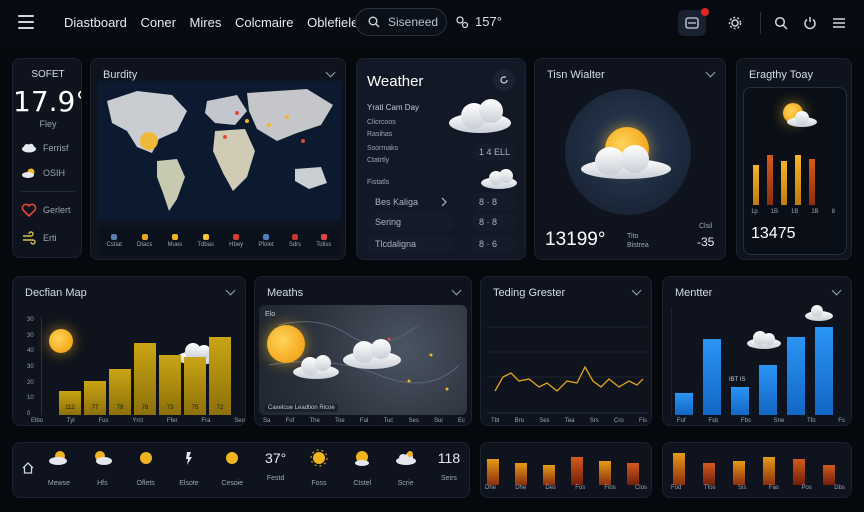  I want to click on forecast-item: Oflets, so click(146, 468).